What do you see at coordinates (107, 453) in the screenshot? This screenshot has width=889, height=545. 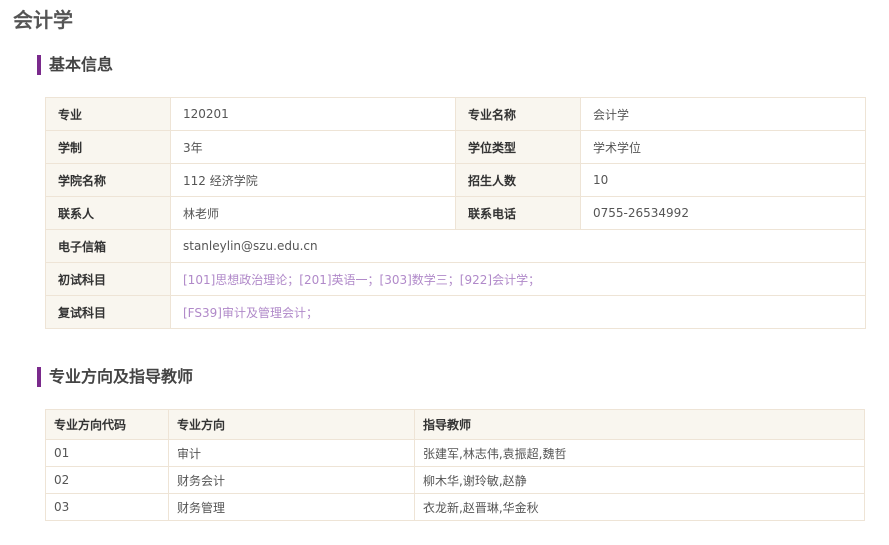 I see `direction-code: 01` at bounding box center [107, 453].